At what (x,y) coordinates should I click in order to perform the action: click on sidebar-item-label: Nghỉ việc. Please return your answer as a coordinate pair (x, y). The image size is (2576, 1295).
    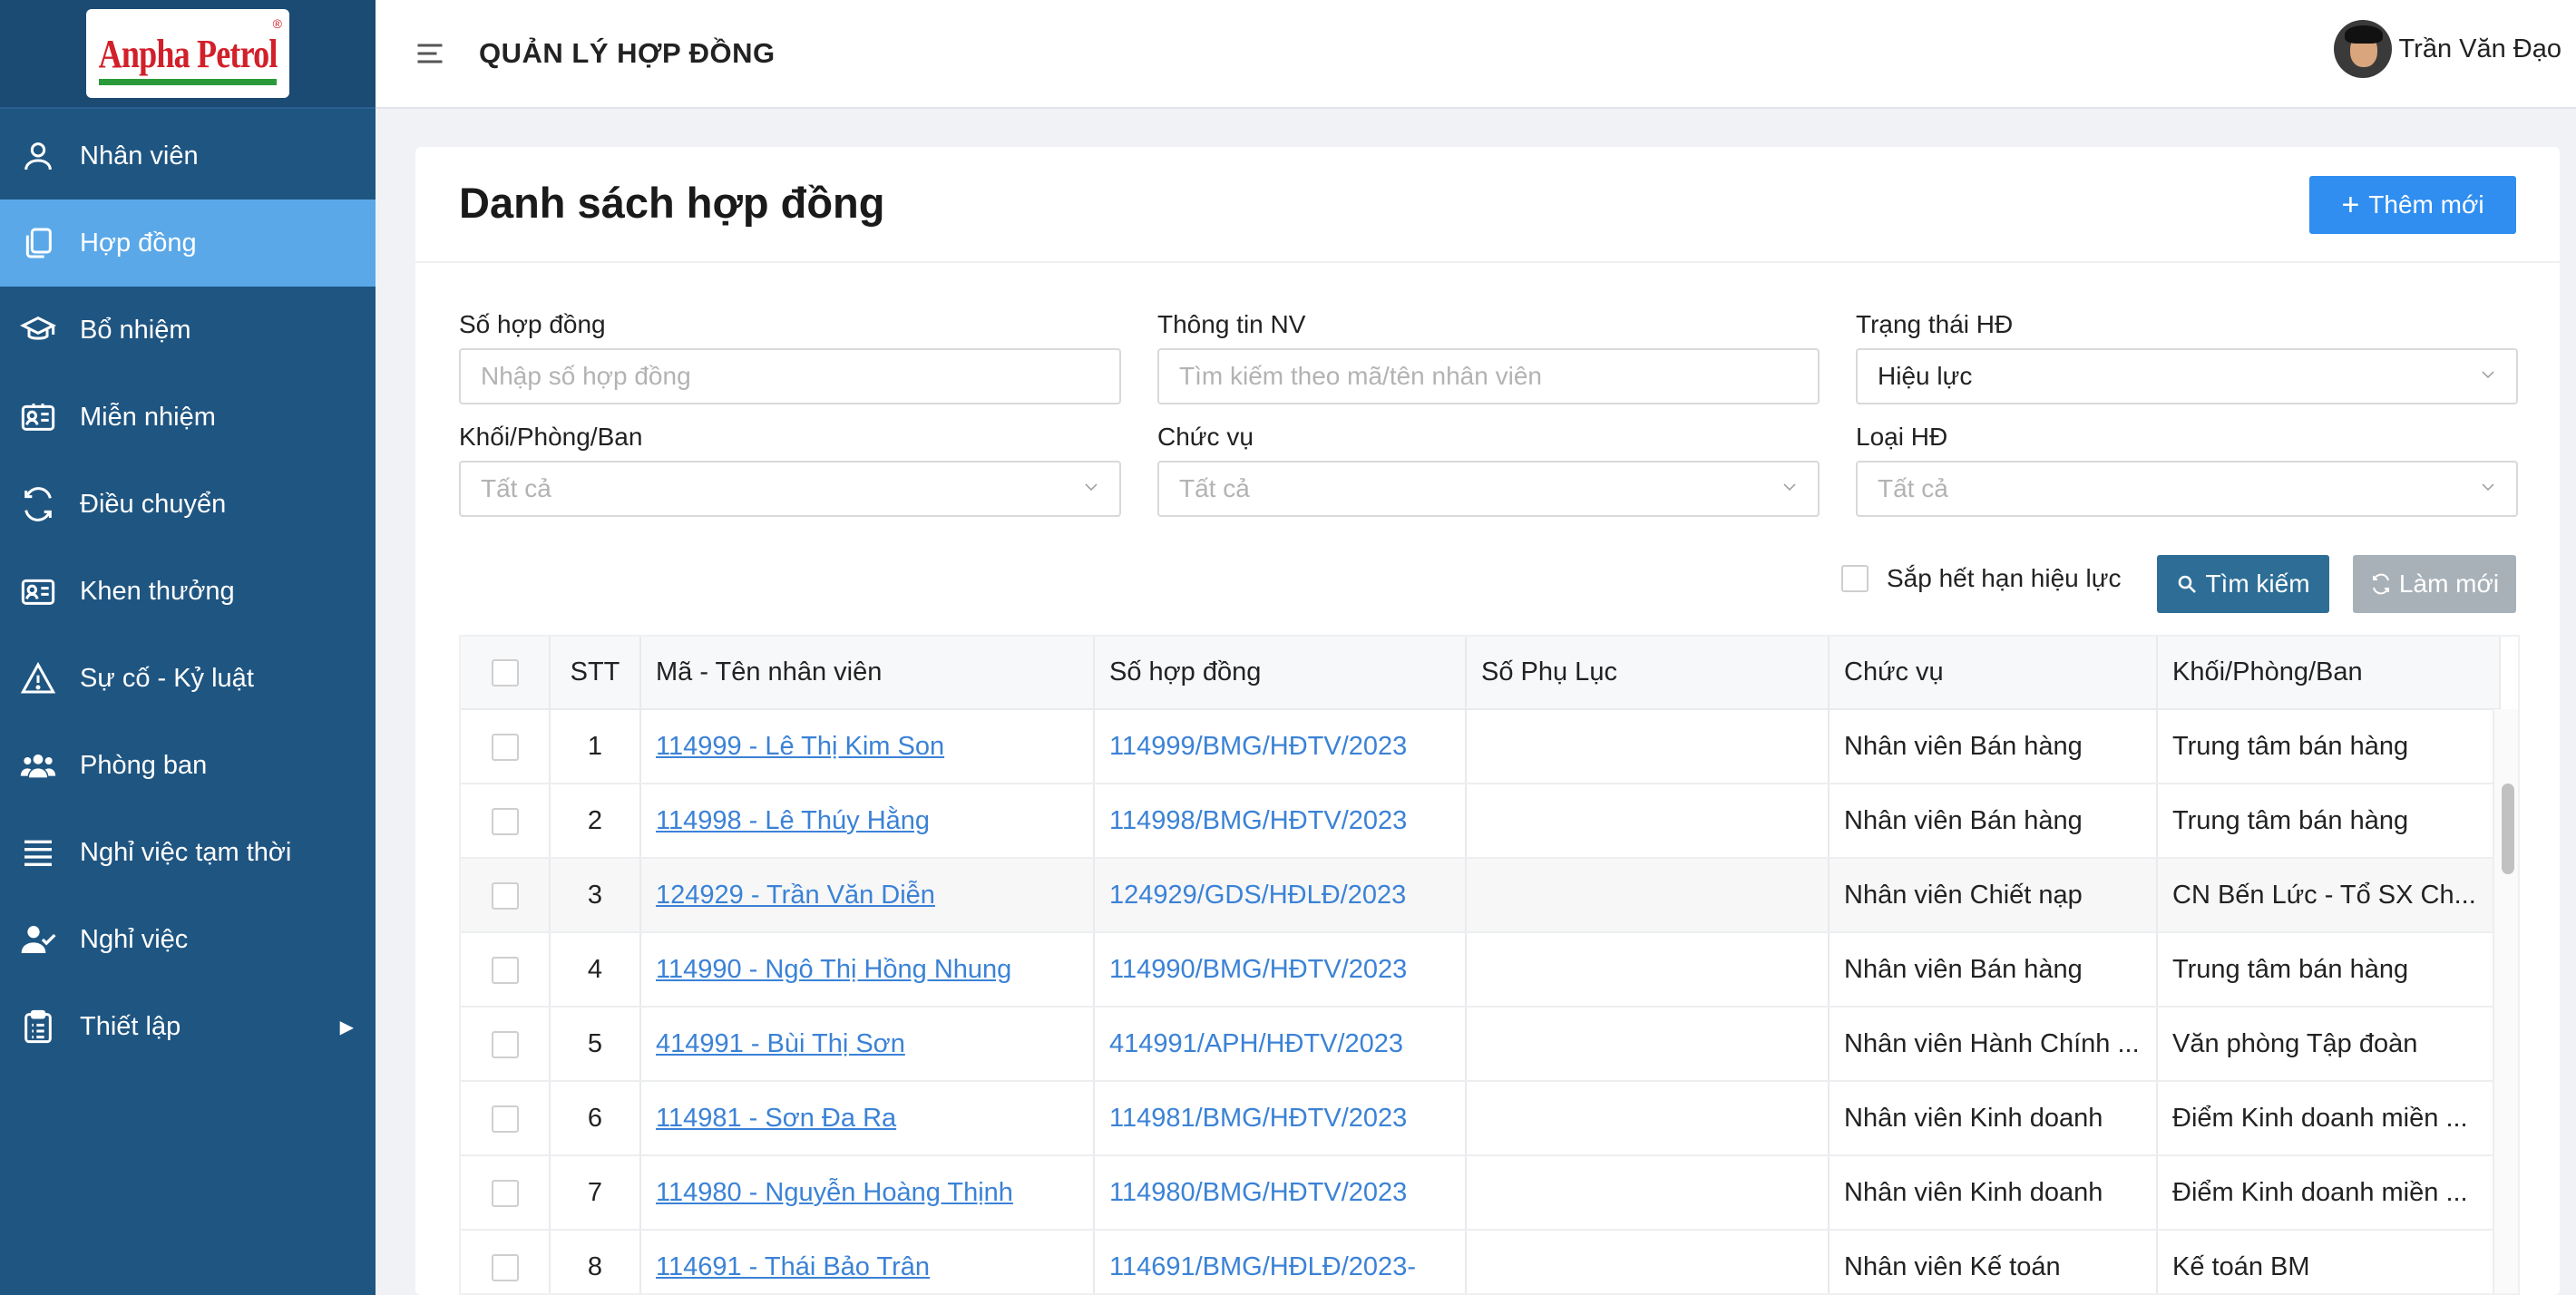
    Looking at the image, I should click on (134, 939).